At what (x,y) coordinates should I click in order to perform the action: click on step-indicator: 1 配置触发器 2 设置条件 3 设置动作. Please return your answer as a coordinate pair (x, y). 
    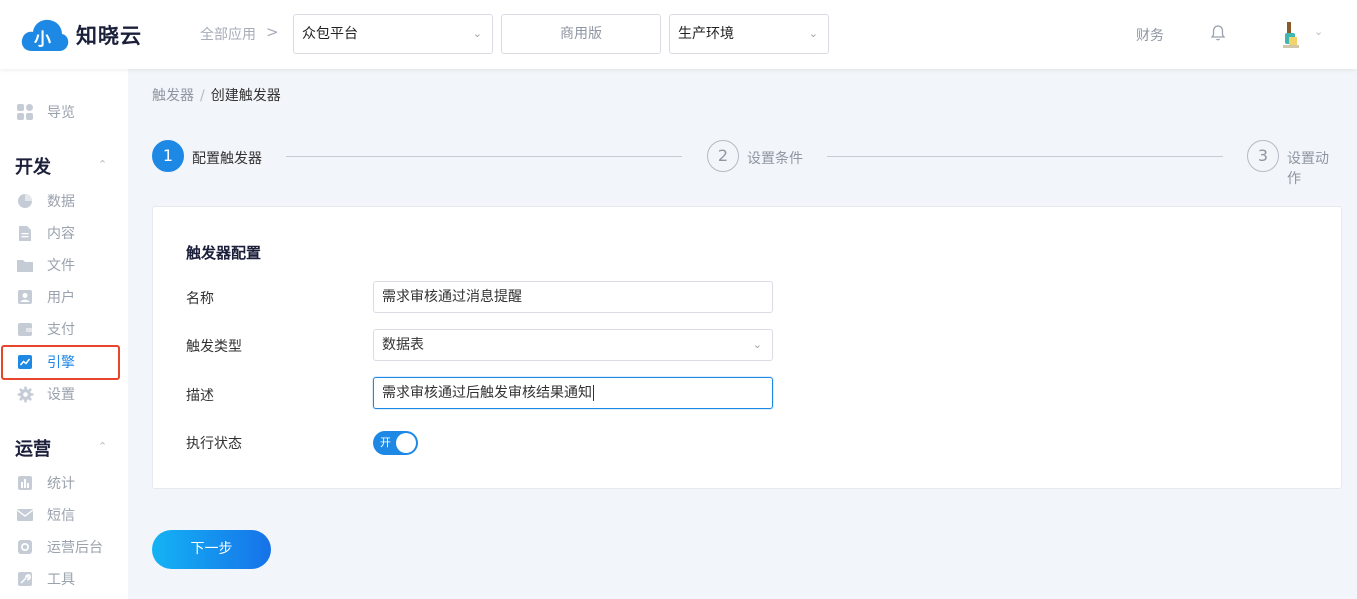
    Looking at the image, I should click on (747, 163).